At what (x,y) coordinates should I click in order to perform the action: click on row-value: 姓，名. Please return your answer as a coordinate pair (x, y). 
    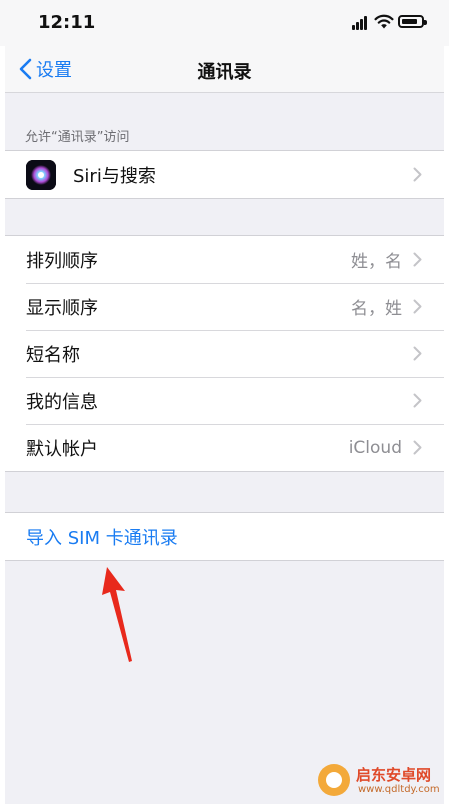
    Looking at the image, I should click on (376, 262).